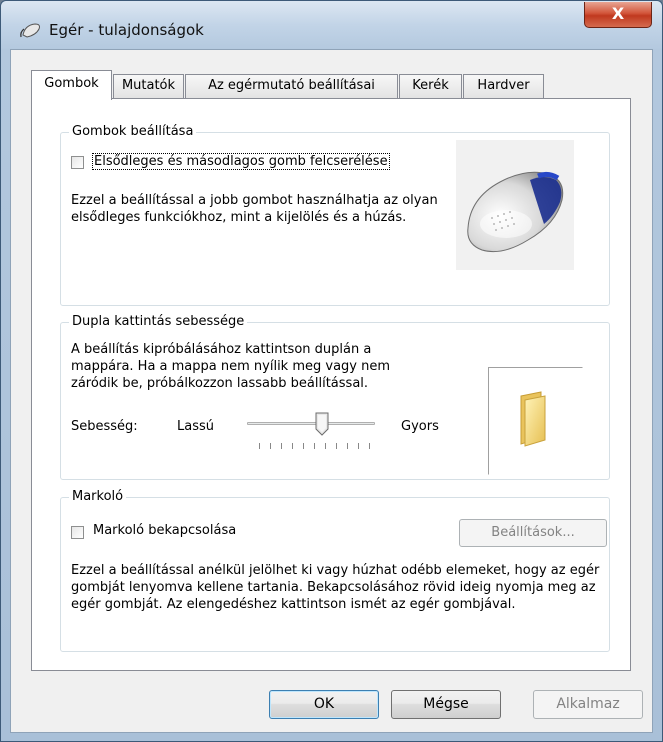 The image size is (663, 742). What do you see at coordinates (30, 30) in the screenshot?
I see `mouse-app-icon` at bounding box center [30, 30].